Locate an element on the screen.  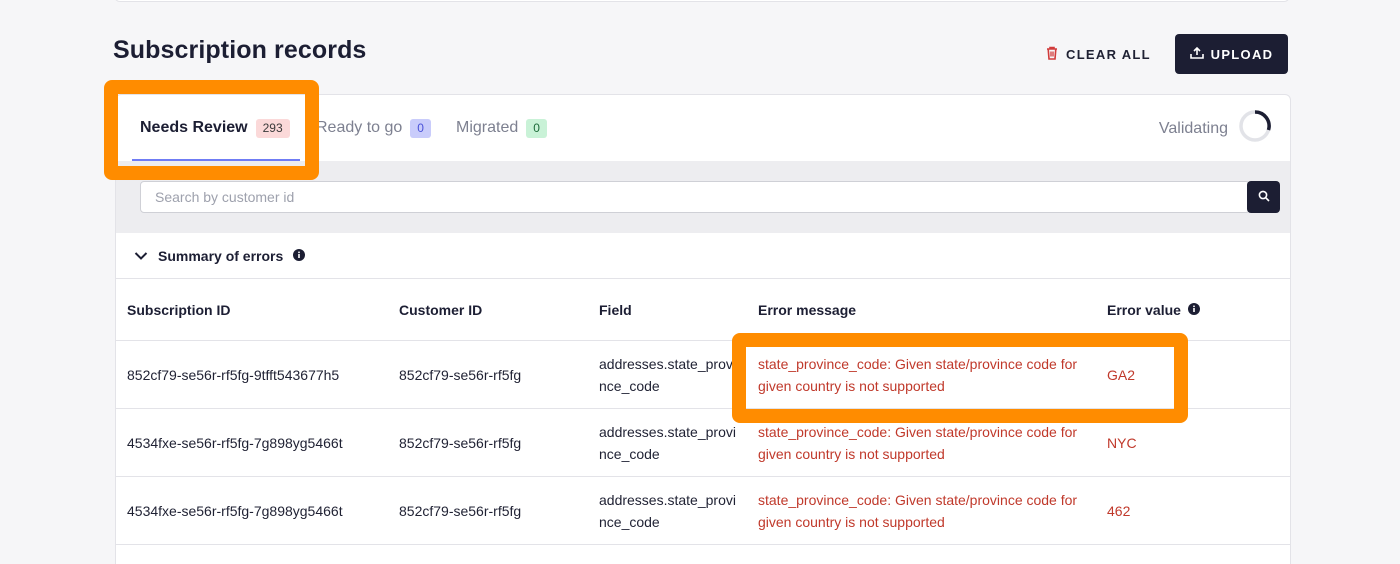
search-bar-area is located at coordinates (703, 197).